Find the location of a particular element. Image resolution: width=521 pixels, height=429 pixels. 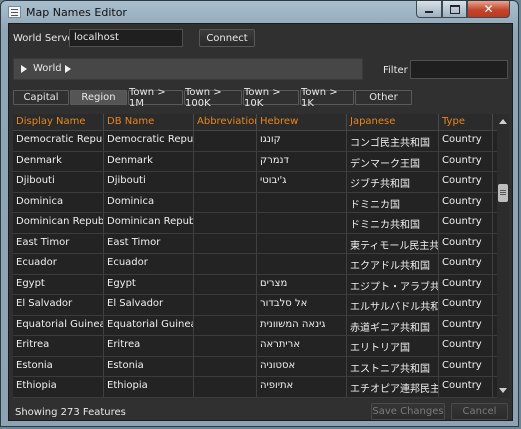

cell-japanese: ドミニカ国 is located at coordinates (393, 202).